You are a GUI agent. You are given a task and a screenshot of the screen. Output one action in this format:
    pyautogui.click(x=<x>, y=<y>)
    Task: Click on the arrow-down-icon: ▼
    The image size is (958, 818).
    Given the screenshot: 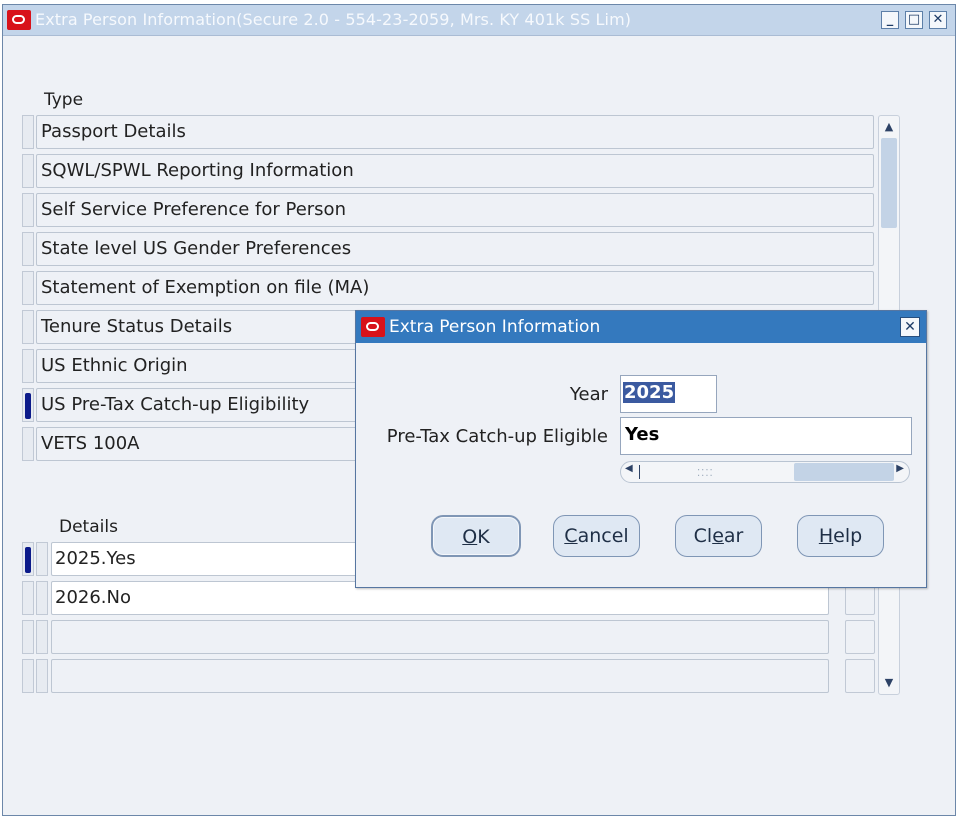 What is the action you would take?
    pyautogui.click(x=889, y=683)
    